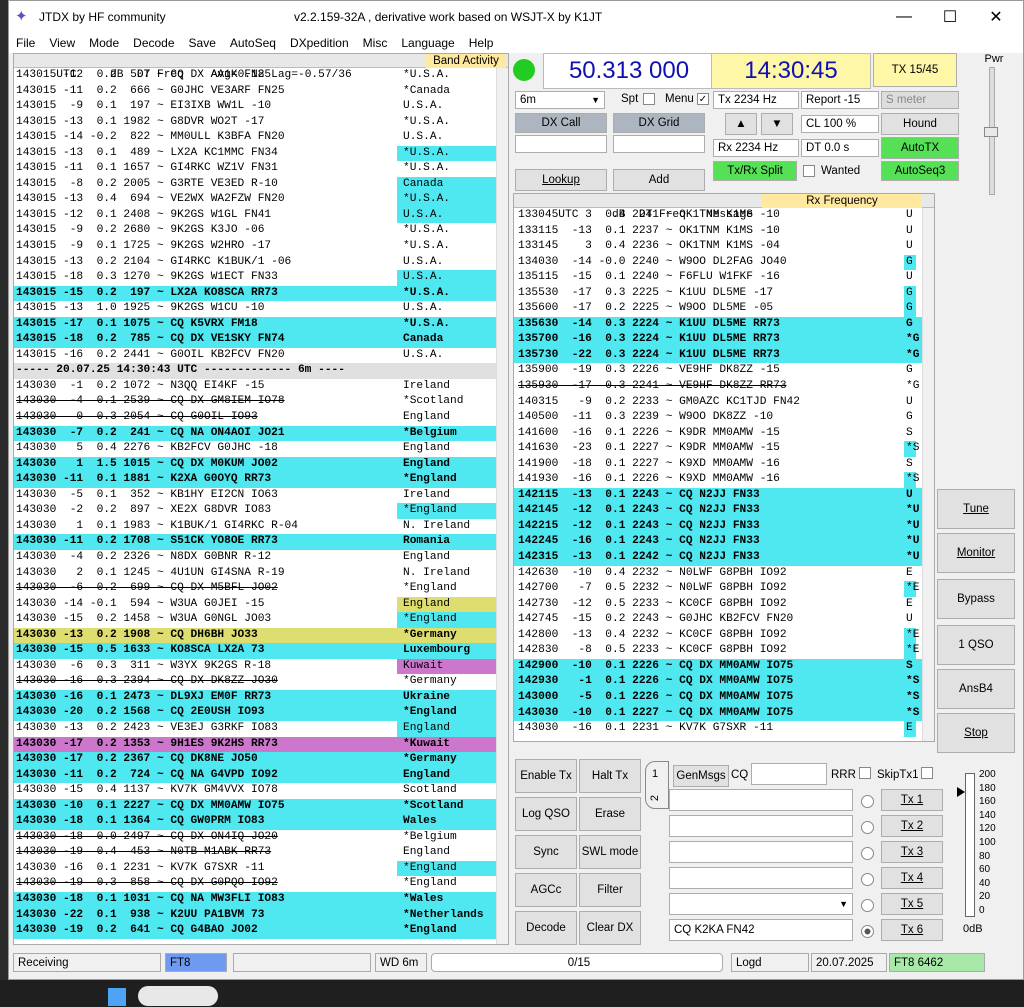  I want to click on rx-frequency-spin: Rx 2234 Hz, so click(756, 148).